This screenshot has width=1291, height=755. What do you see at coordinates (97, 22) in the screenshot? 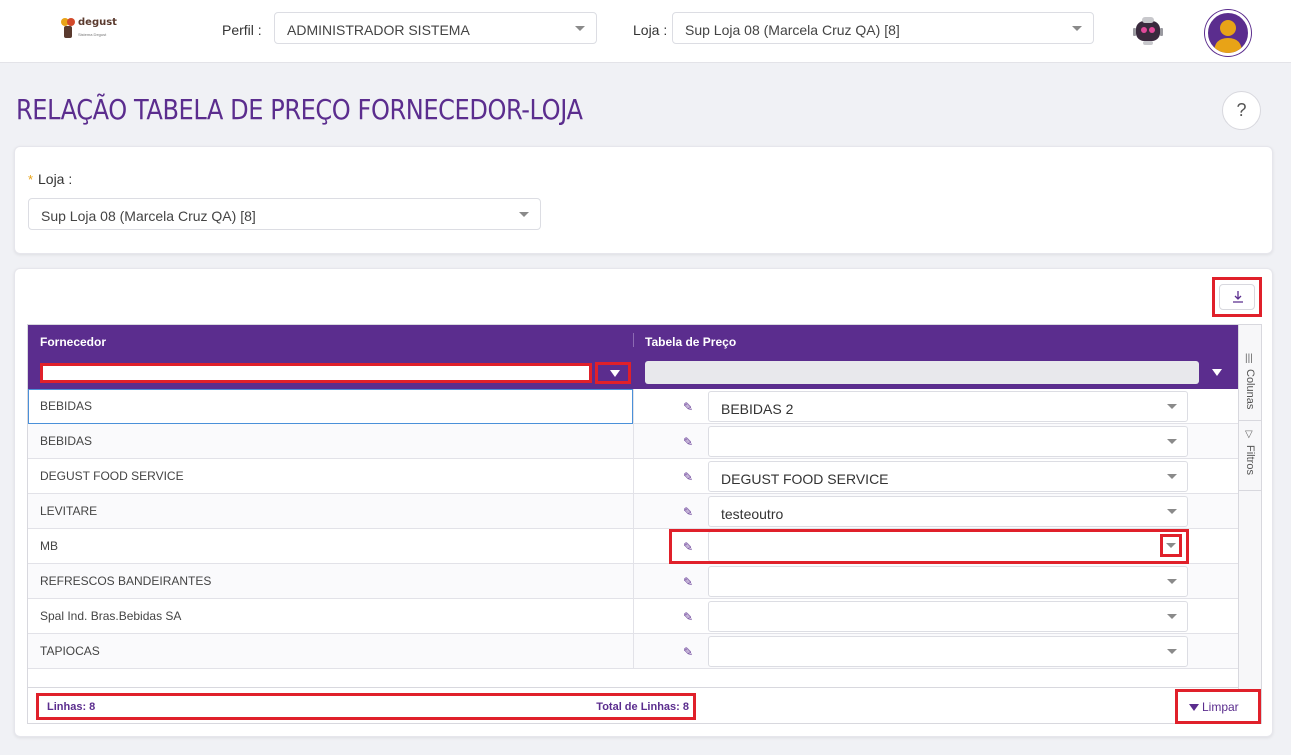
I see `logo-text: degust` at bounding box center [97, 22].